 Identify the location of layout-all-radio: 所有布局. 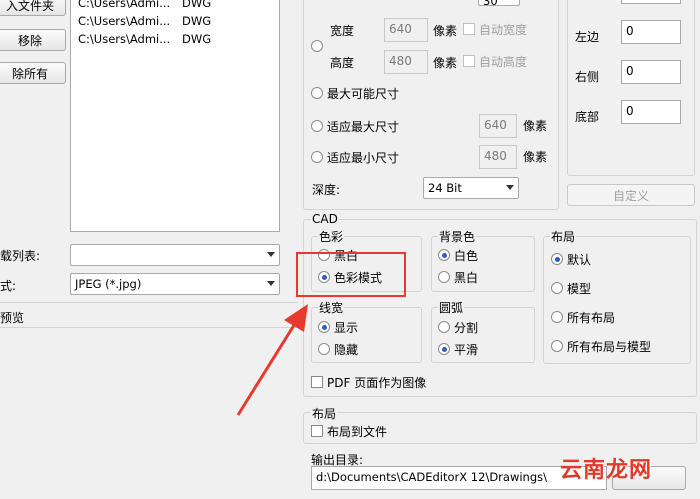
(583, 317).